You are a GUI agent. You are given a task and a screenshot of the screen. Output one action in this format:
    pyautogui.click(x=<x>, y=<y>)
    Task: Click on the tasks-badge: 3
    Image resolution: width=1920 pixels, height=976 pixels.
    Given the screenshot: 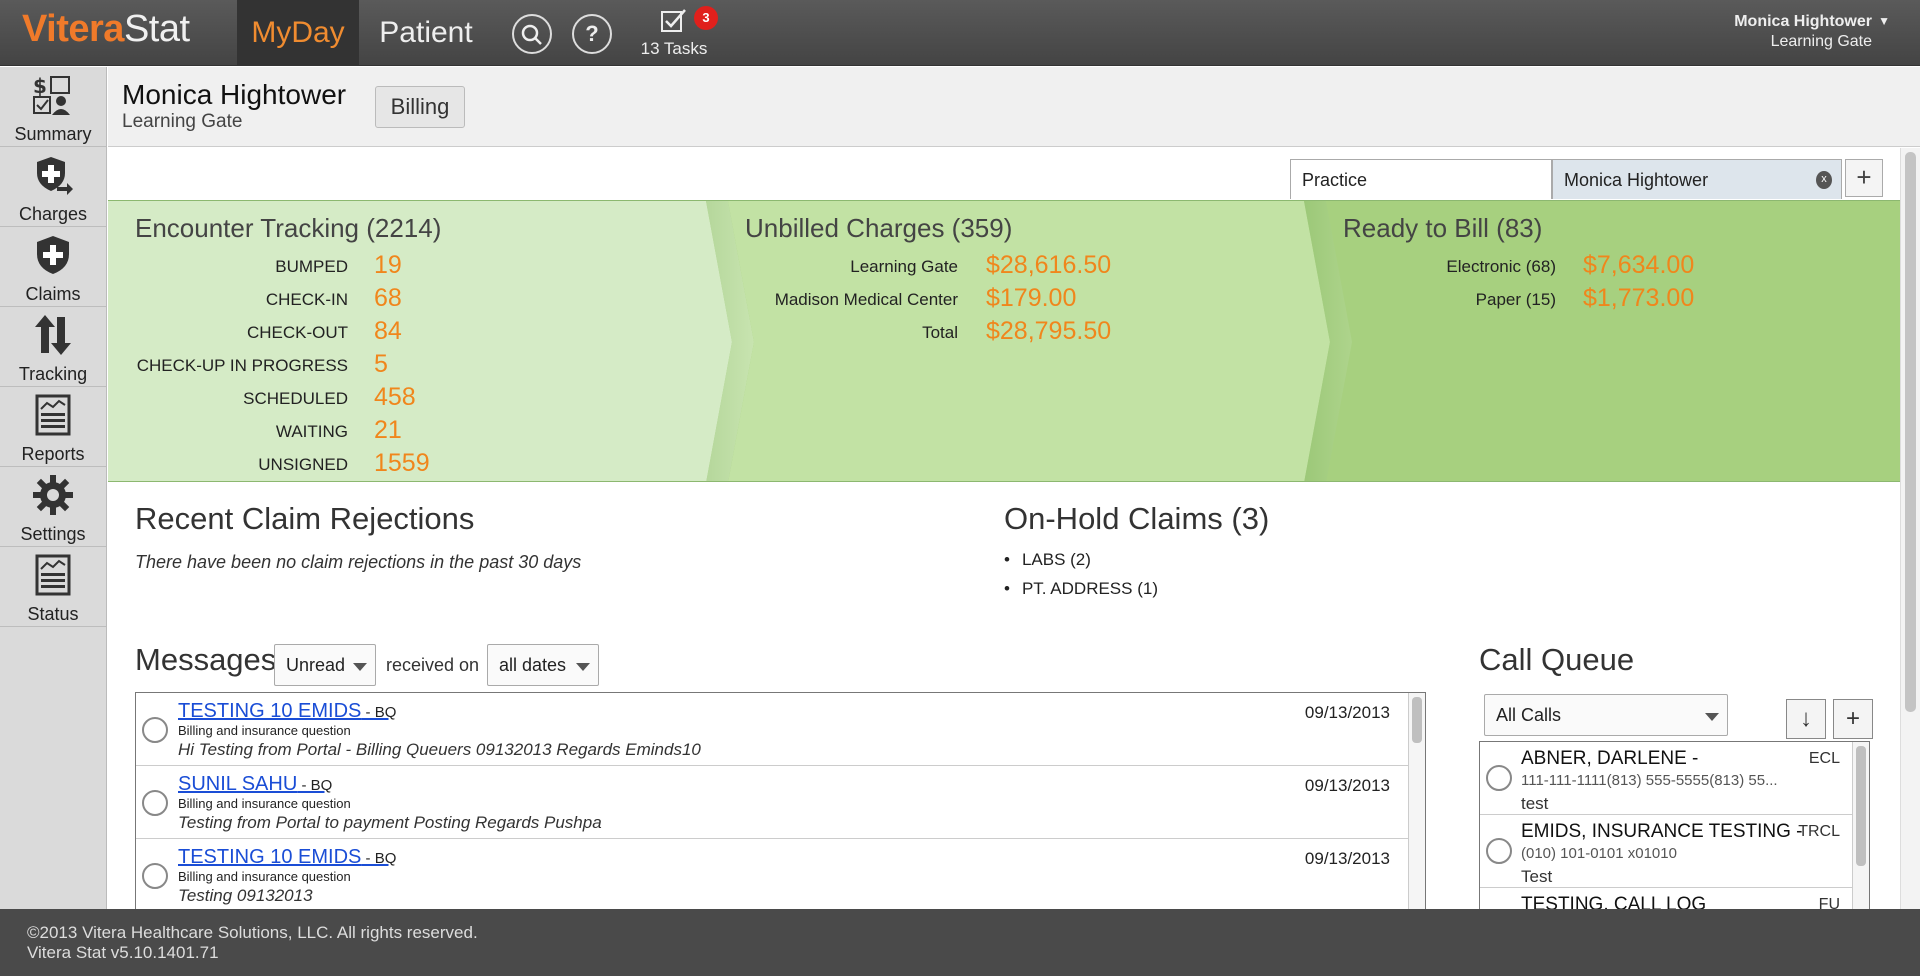 What is the action you would take?
    pyautogui.click(x=706, y=18)
    